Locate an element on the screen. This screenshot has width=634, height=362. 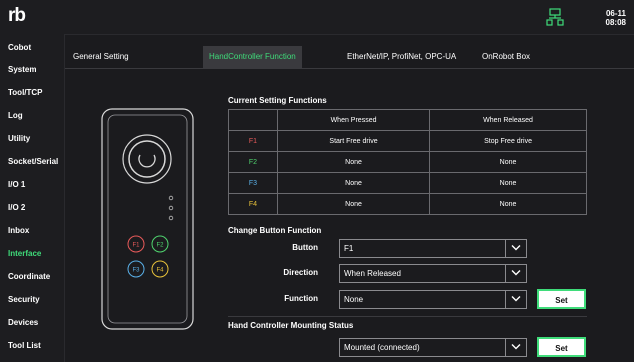
sidebar-item-log: Log is located at coordinates (32, 116).